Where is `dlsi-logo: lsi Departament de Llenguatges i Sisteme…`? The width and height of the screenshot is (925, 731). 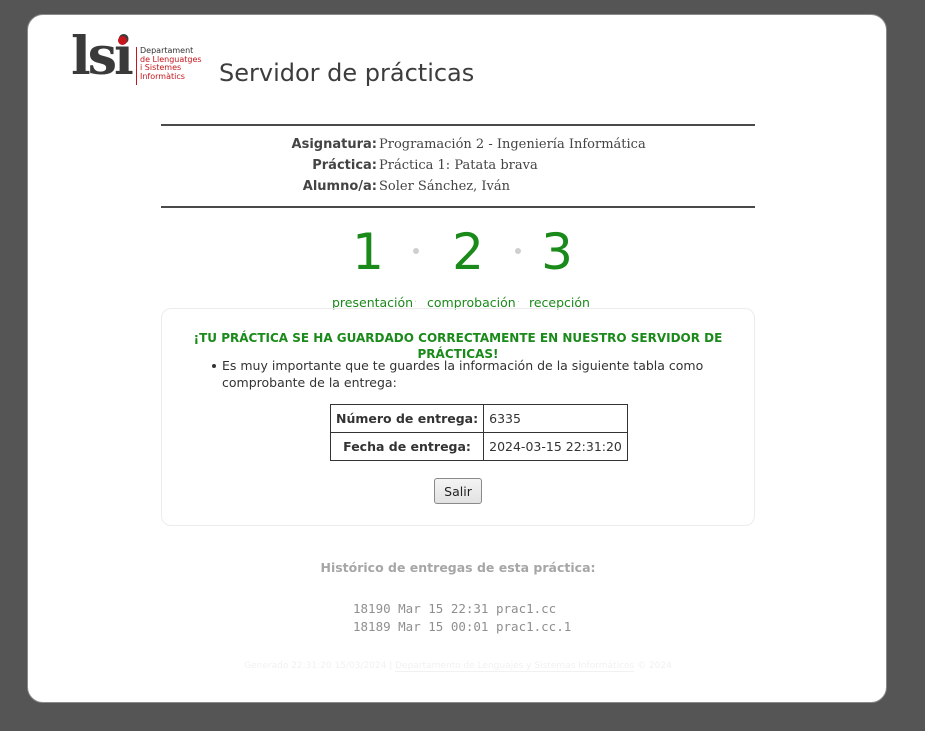
dlsi-logo: lsi Departament de Llenguatges i Sisteme… is located at coordinates (138, 58).